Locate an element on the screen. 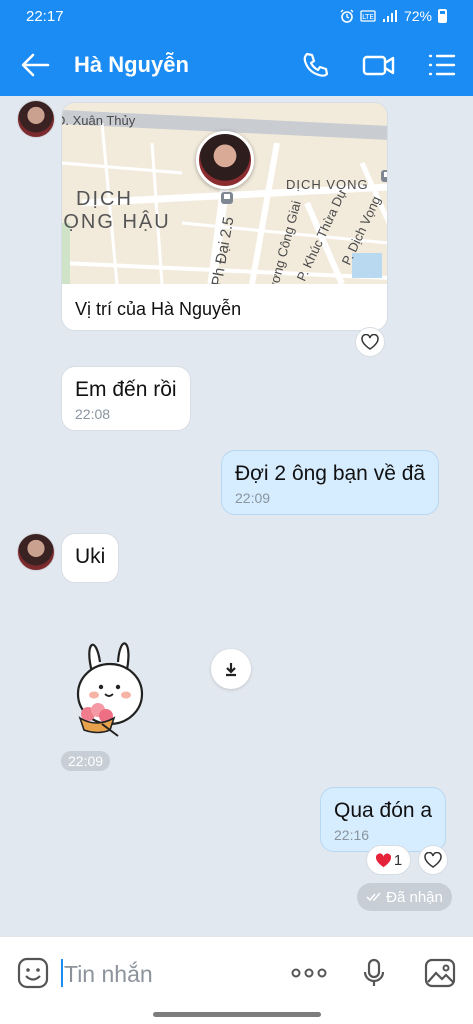  message-text: Đợi 2 ông bạn về đã is located at coordinates (330, 473).